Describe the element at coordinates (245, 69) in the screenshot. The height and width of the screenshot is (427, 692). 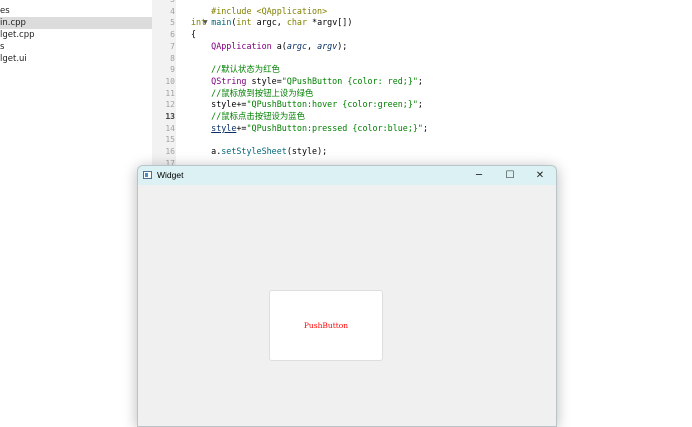
I see `code-comment: //默认状态为红色` at that location.